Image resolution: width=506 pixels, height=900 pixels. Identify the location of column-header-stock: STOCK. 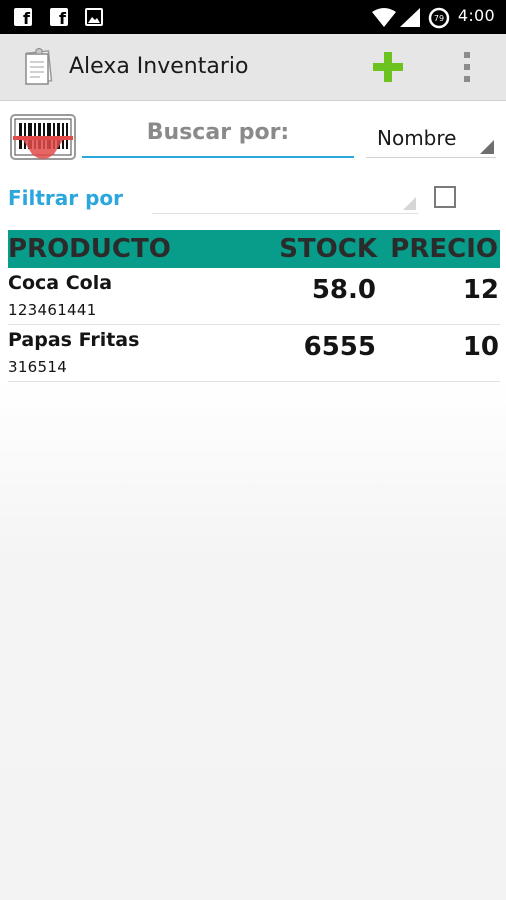
(328, 249).